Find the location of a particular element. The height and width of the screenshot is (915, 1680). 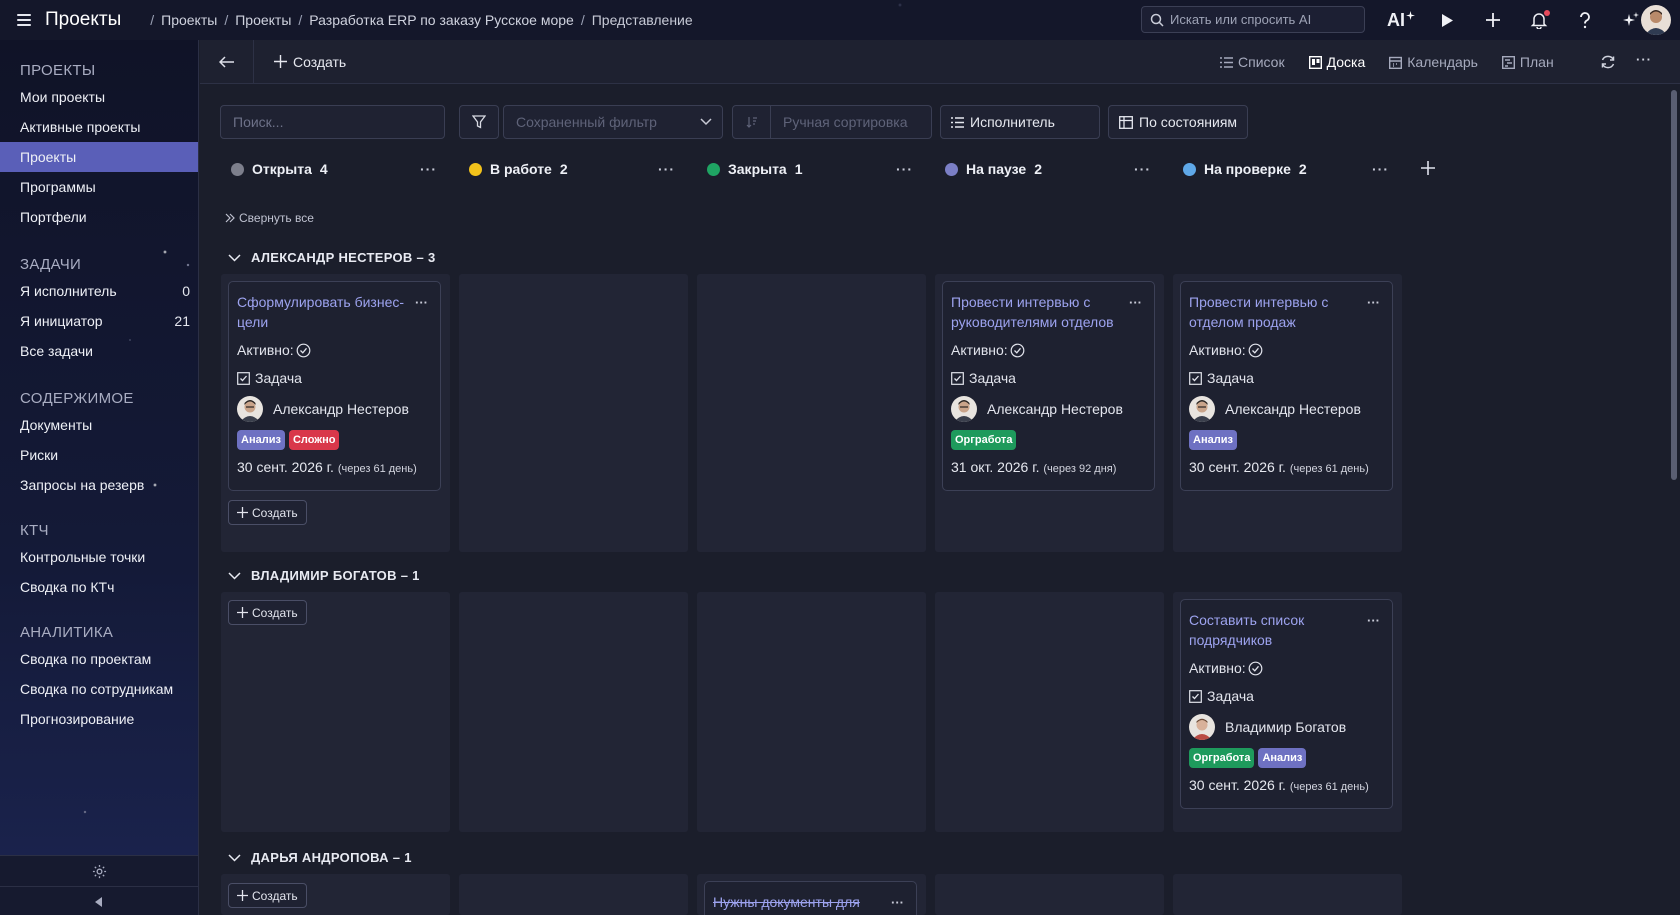

sidebar-item-active-projects: Активные проекты is located at coordinates (99, 127).